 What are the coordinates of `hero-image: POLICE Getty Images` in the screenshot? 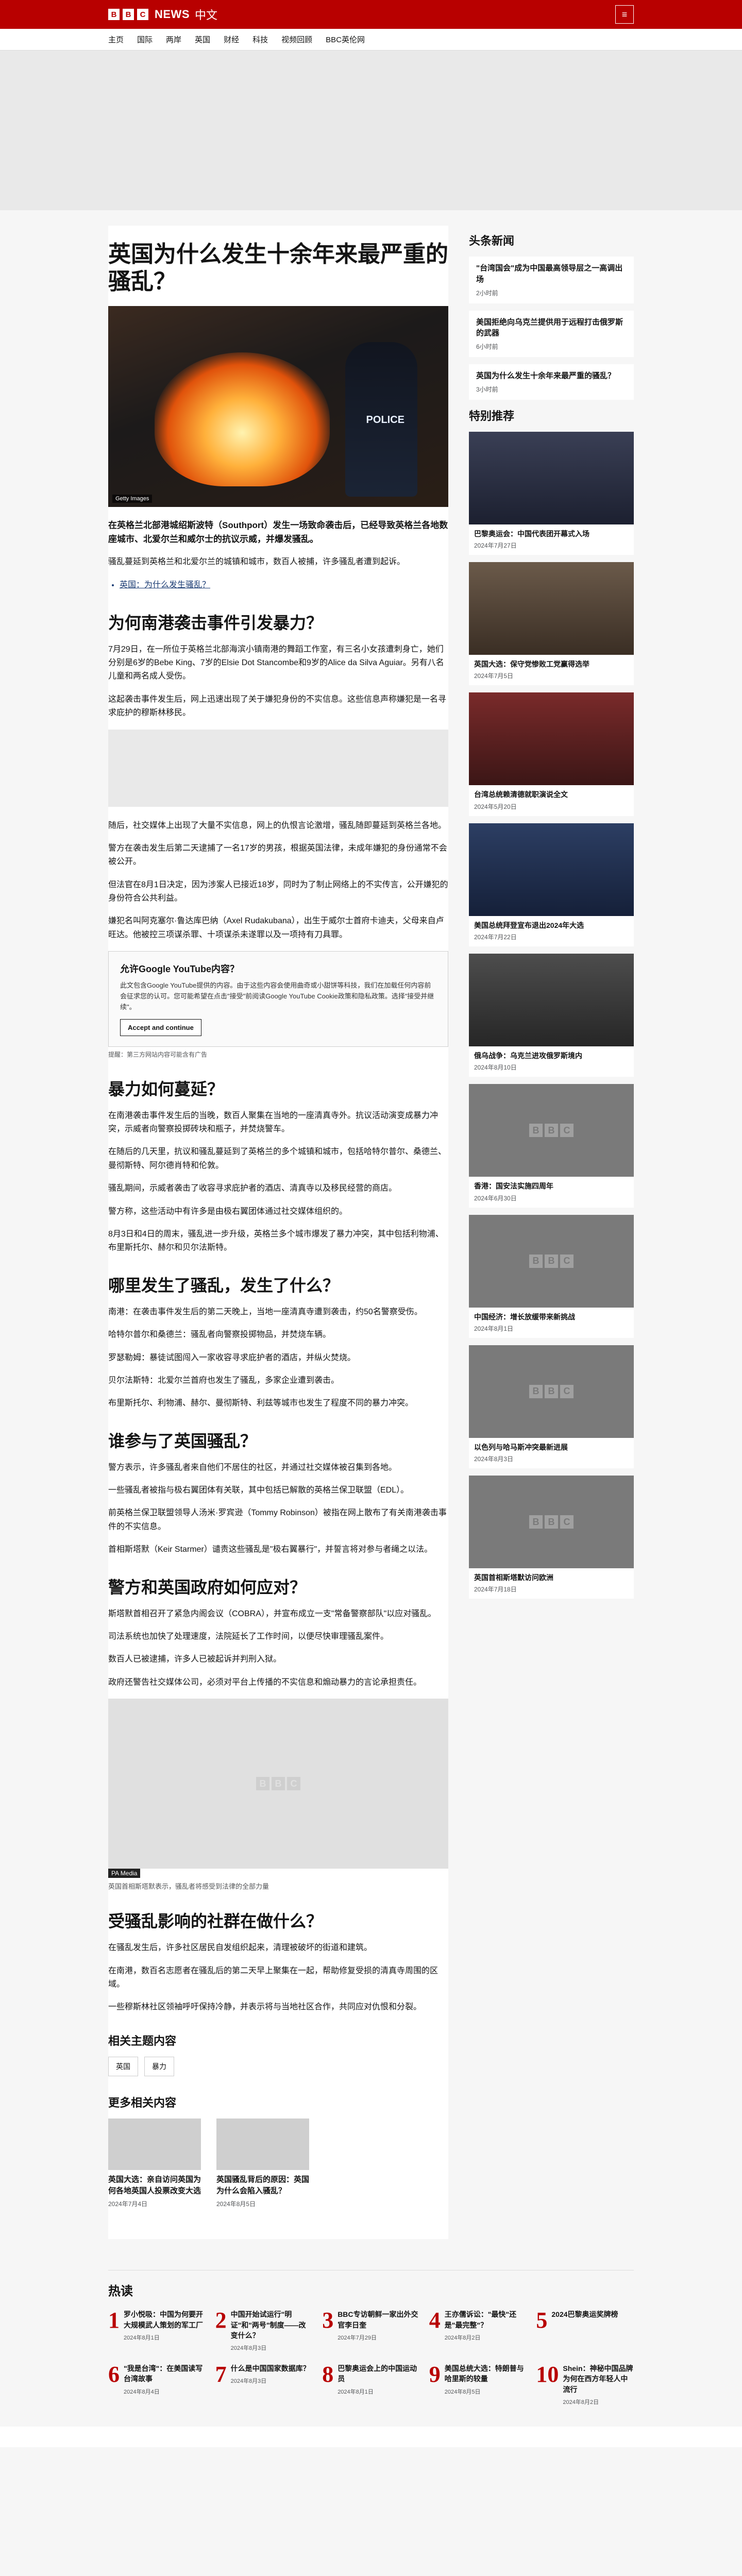 It's located at (278, 407).